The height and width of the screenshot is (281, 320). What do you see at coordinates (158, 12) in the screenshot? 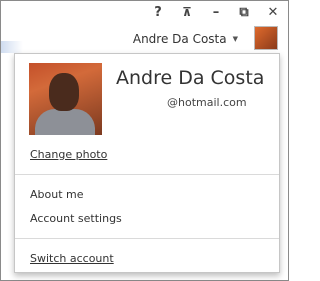
I see `help-icon: ?` at bounding box center [158, 12].